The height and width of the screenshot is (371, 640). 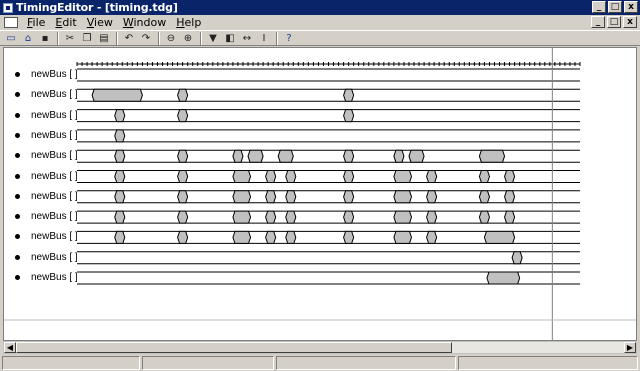 I want to click on menu-window: Window, so click(x=144, y=22).